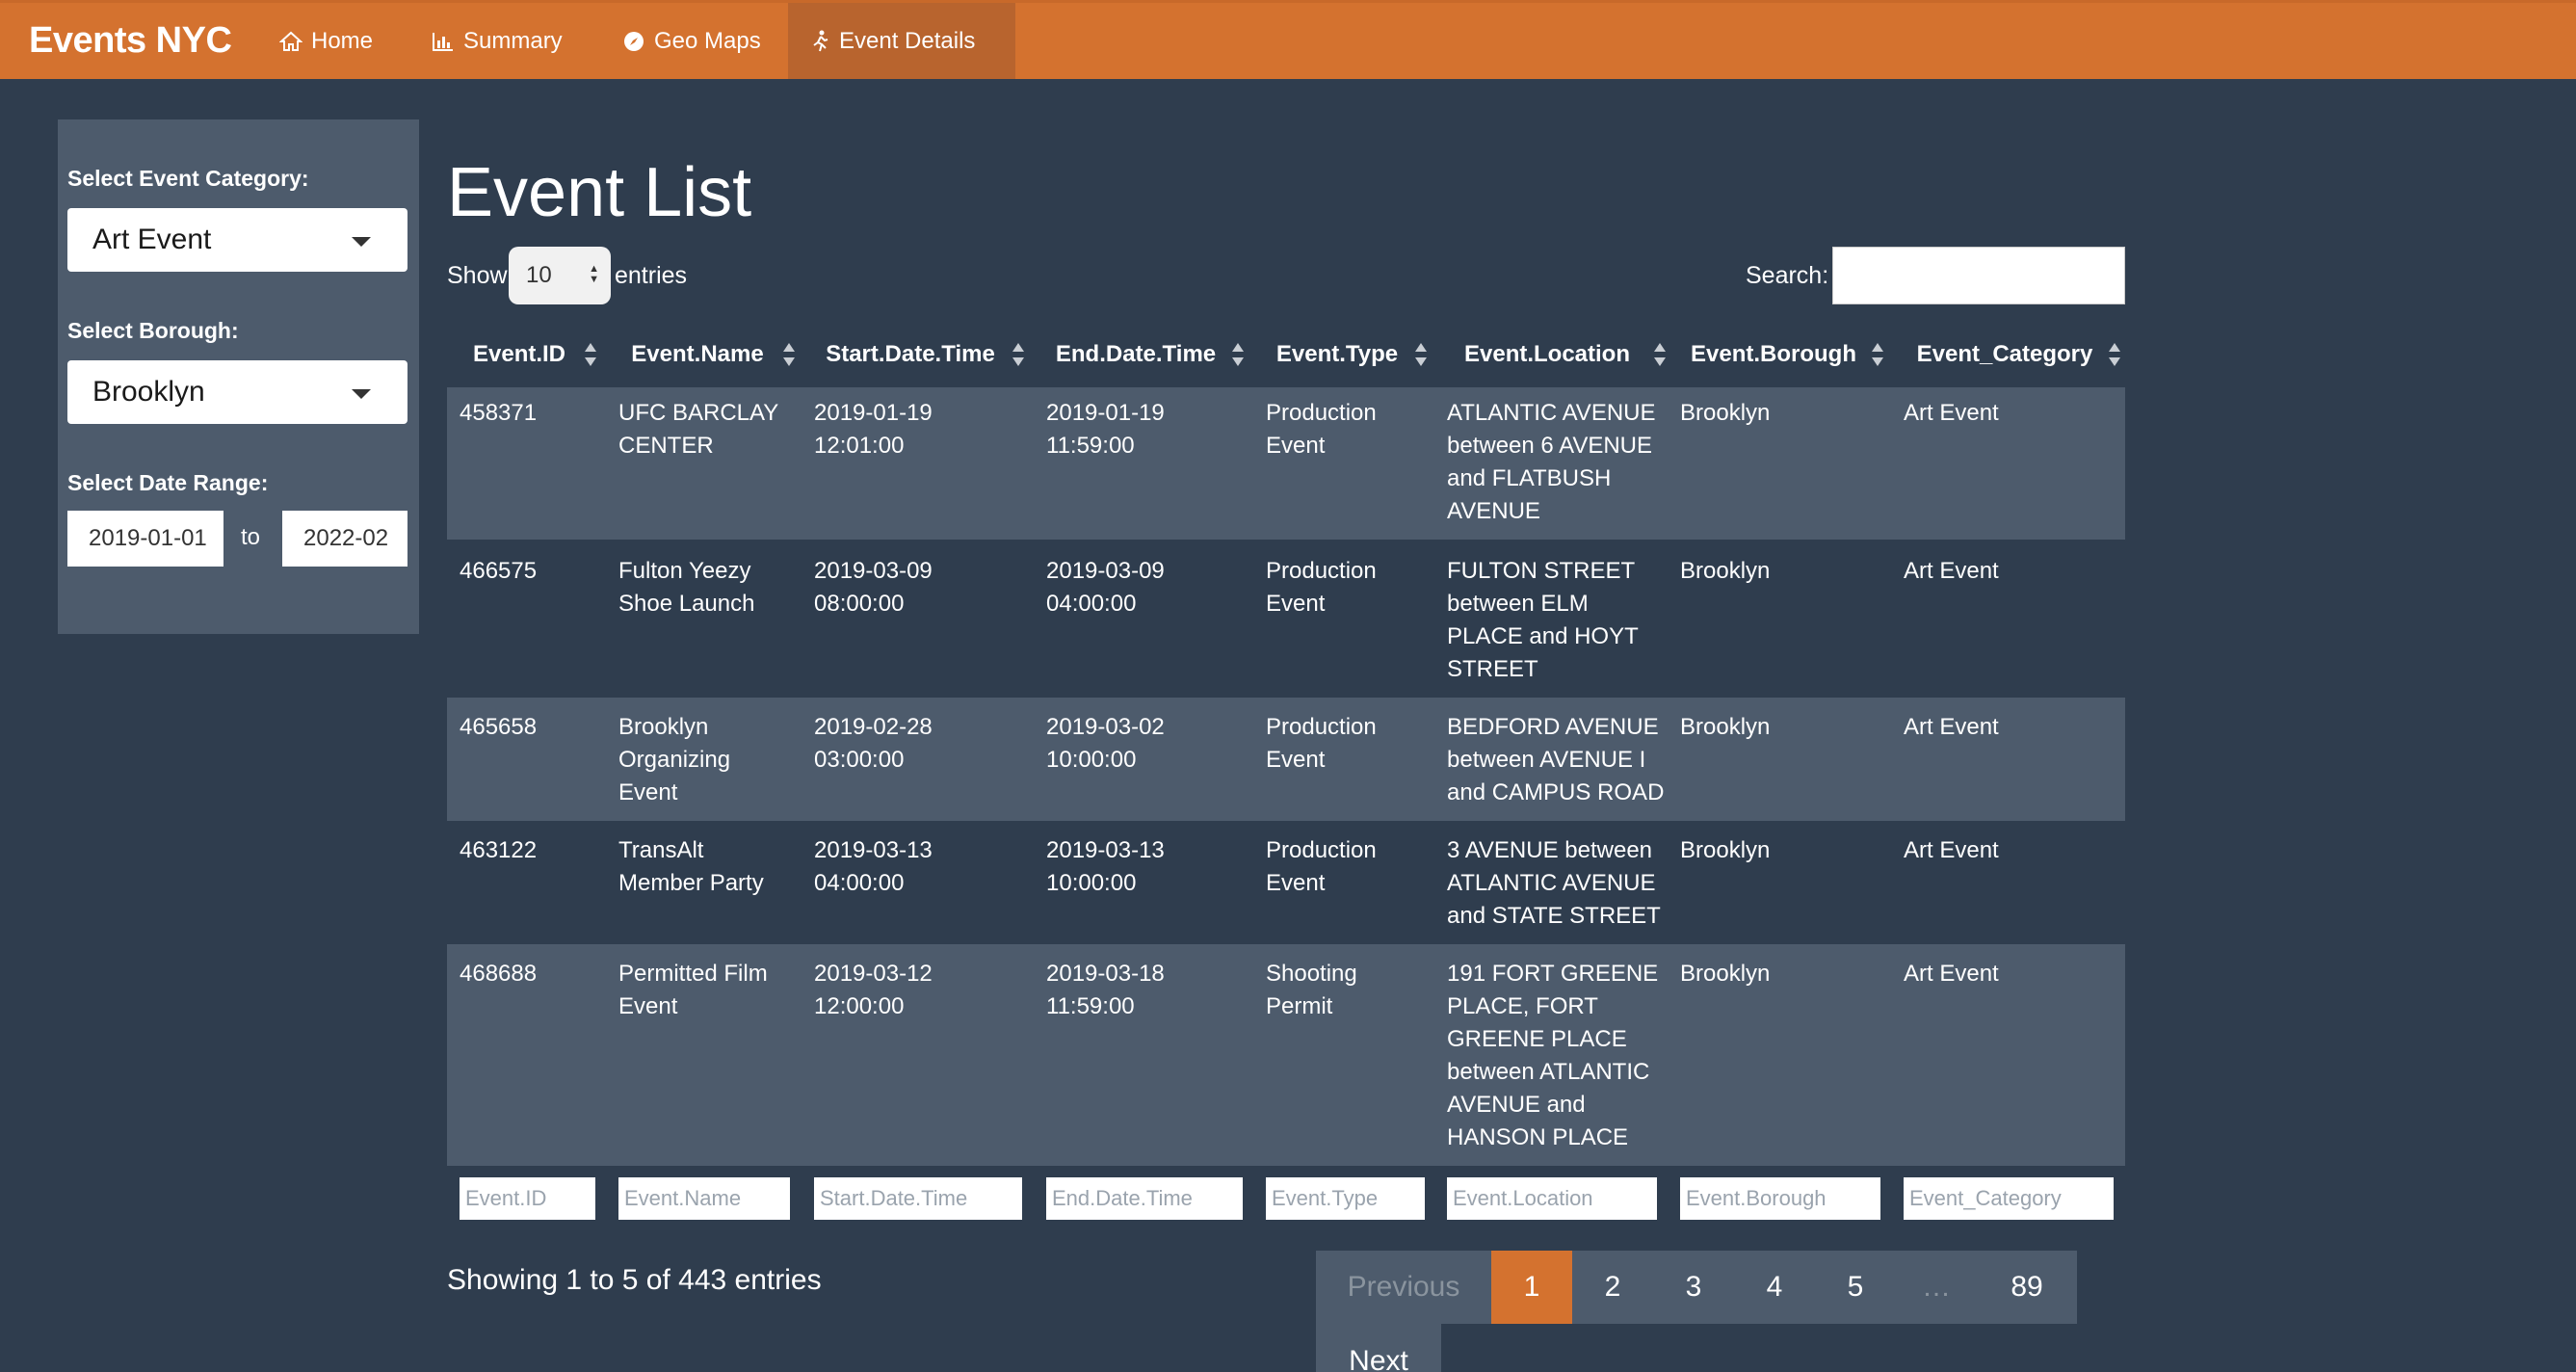 Image resolution: width=2576 pixels, height=1372 pixels. Describe the element at coordinates (1612, 1287) in the screenshot. I see `page-button-2: 2` at that location.